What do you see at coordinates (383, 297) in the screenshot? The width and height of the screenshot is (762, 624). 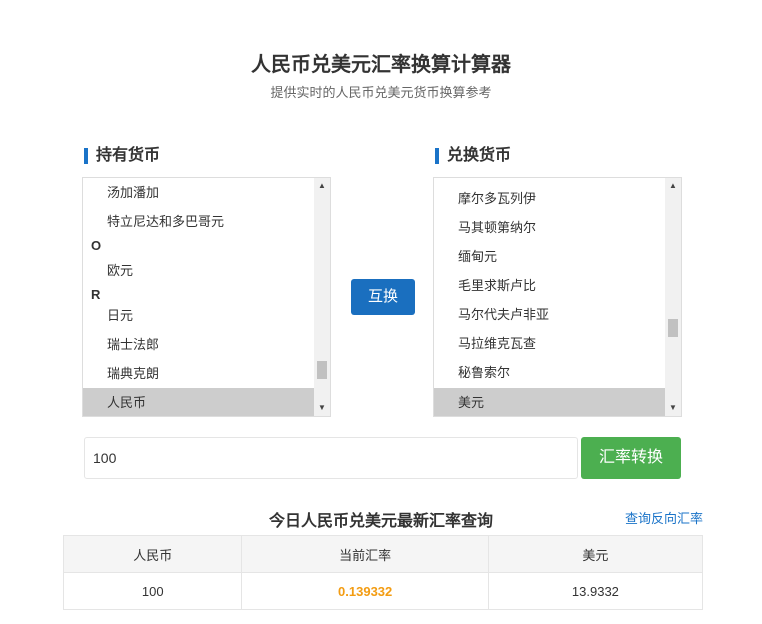 I see `swap-button: 互换` at bounding box center [383, 297].